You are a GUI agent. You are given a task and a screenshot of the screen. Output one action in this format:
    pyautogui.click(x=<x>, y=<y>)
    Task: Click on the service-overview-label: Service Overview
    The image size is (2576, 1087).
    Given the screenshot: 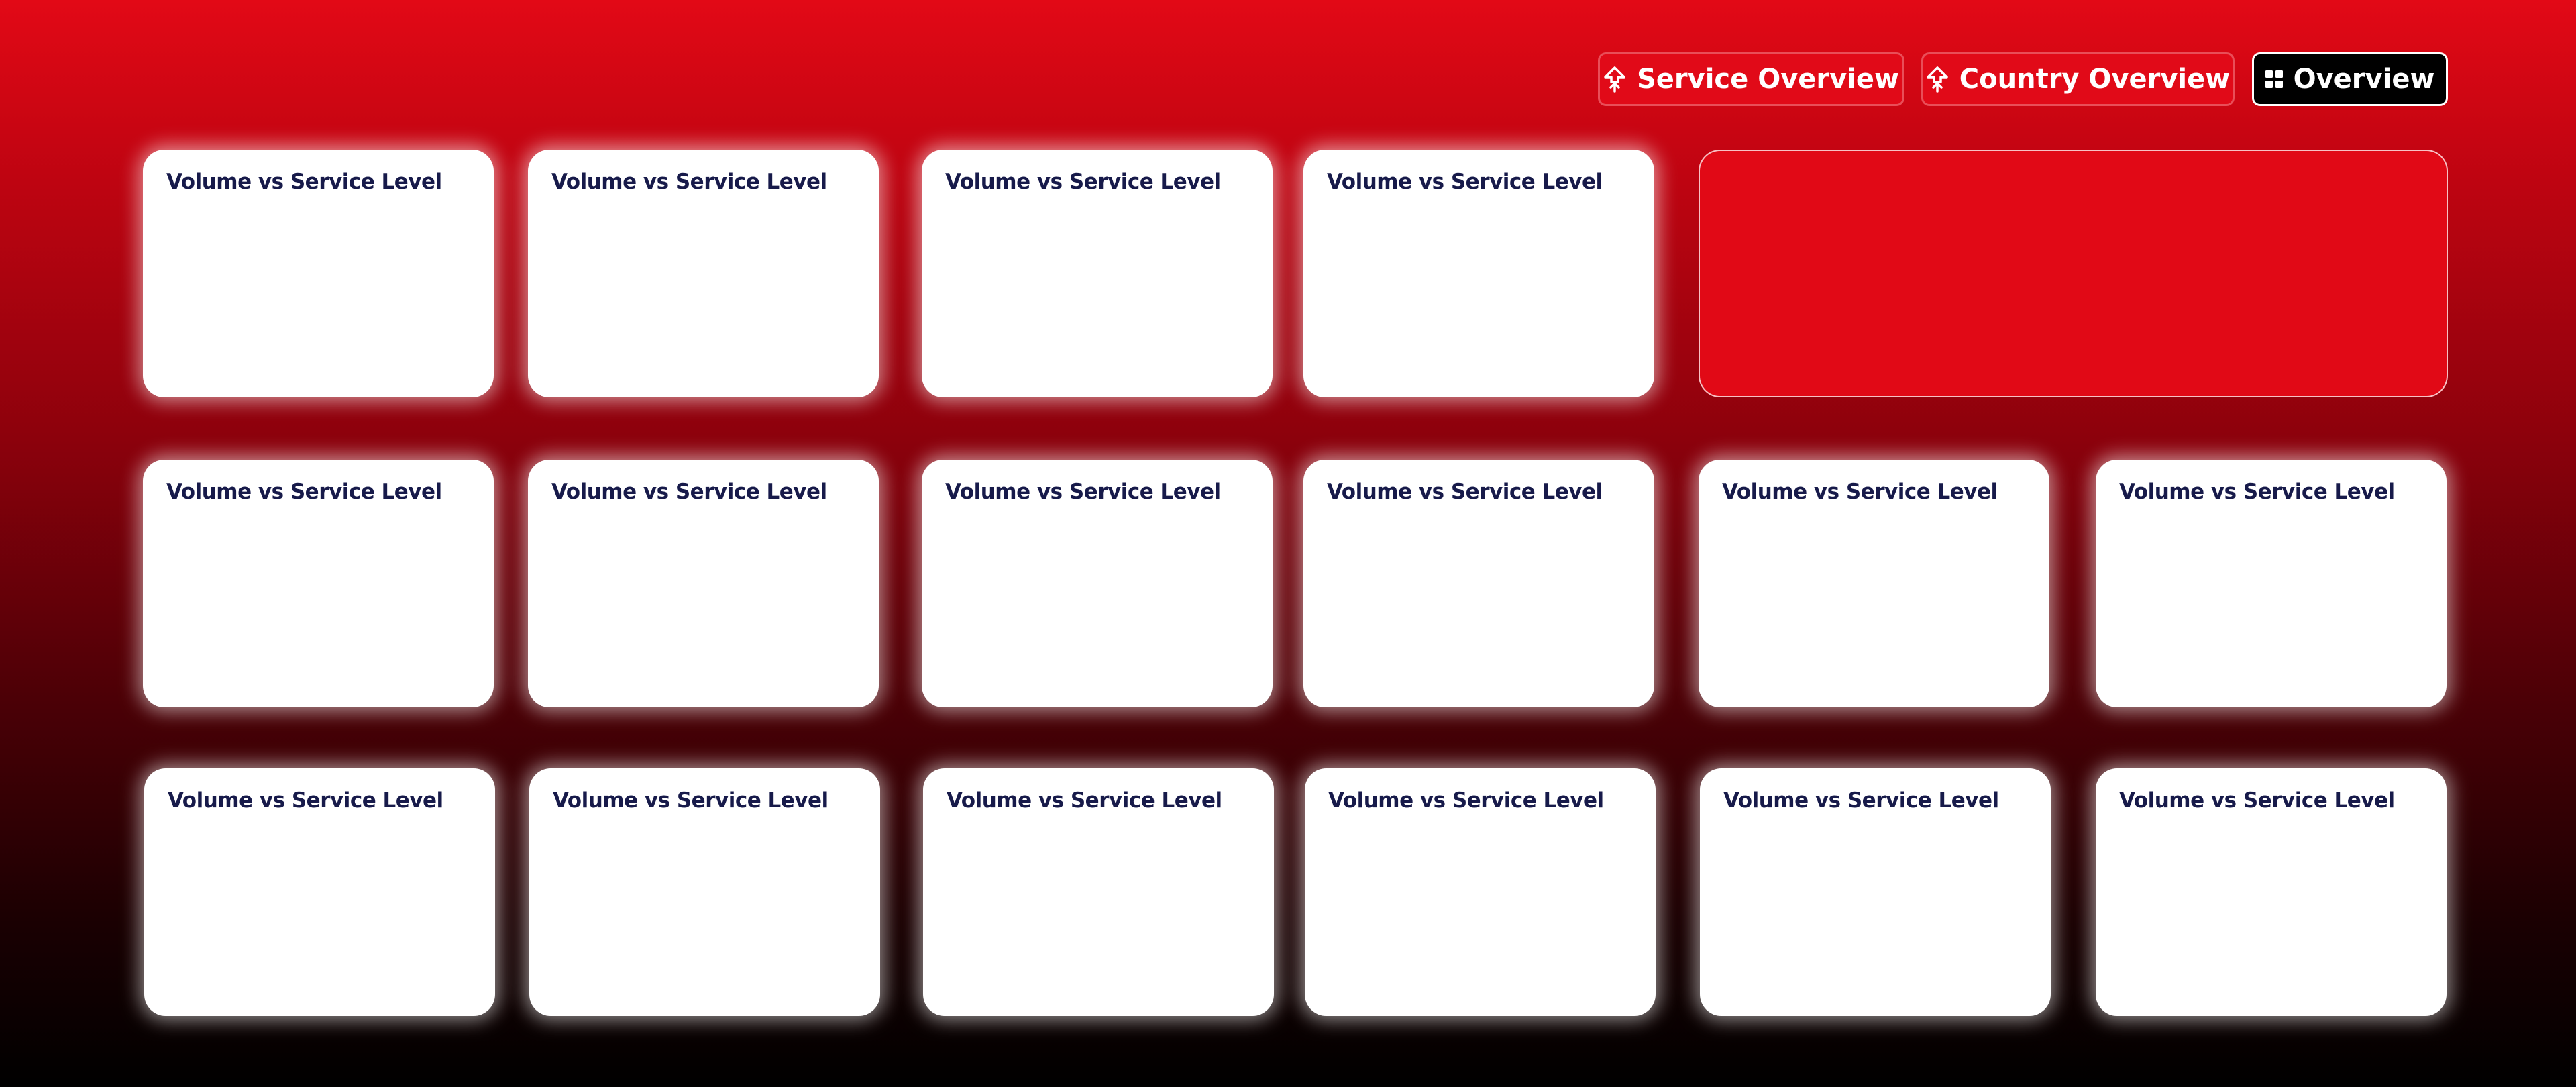 What is the action you would take?
    pyautogui.click(x=1767, y=79)
    